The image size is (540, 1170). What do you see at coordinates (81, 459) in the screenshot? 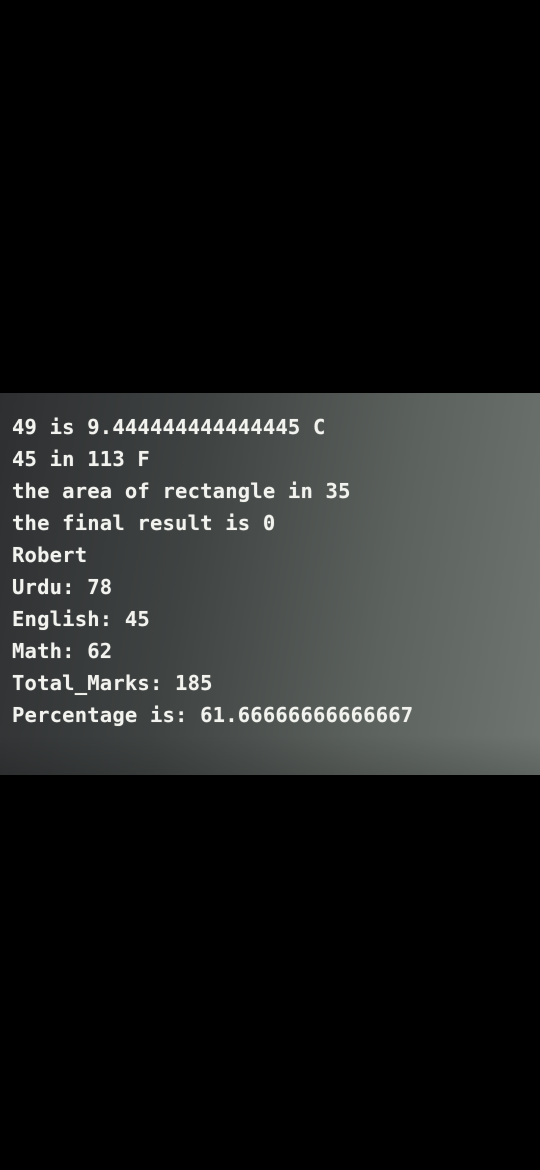
I see `output-line-fahrenheit: 45 in 113 F` at bounding box center [81, 459].